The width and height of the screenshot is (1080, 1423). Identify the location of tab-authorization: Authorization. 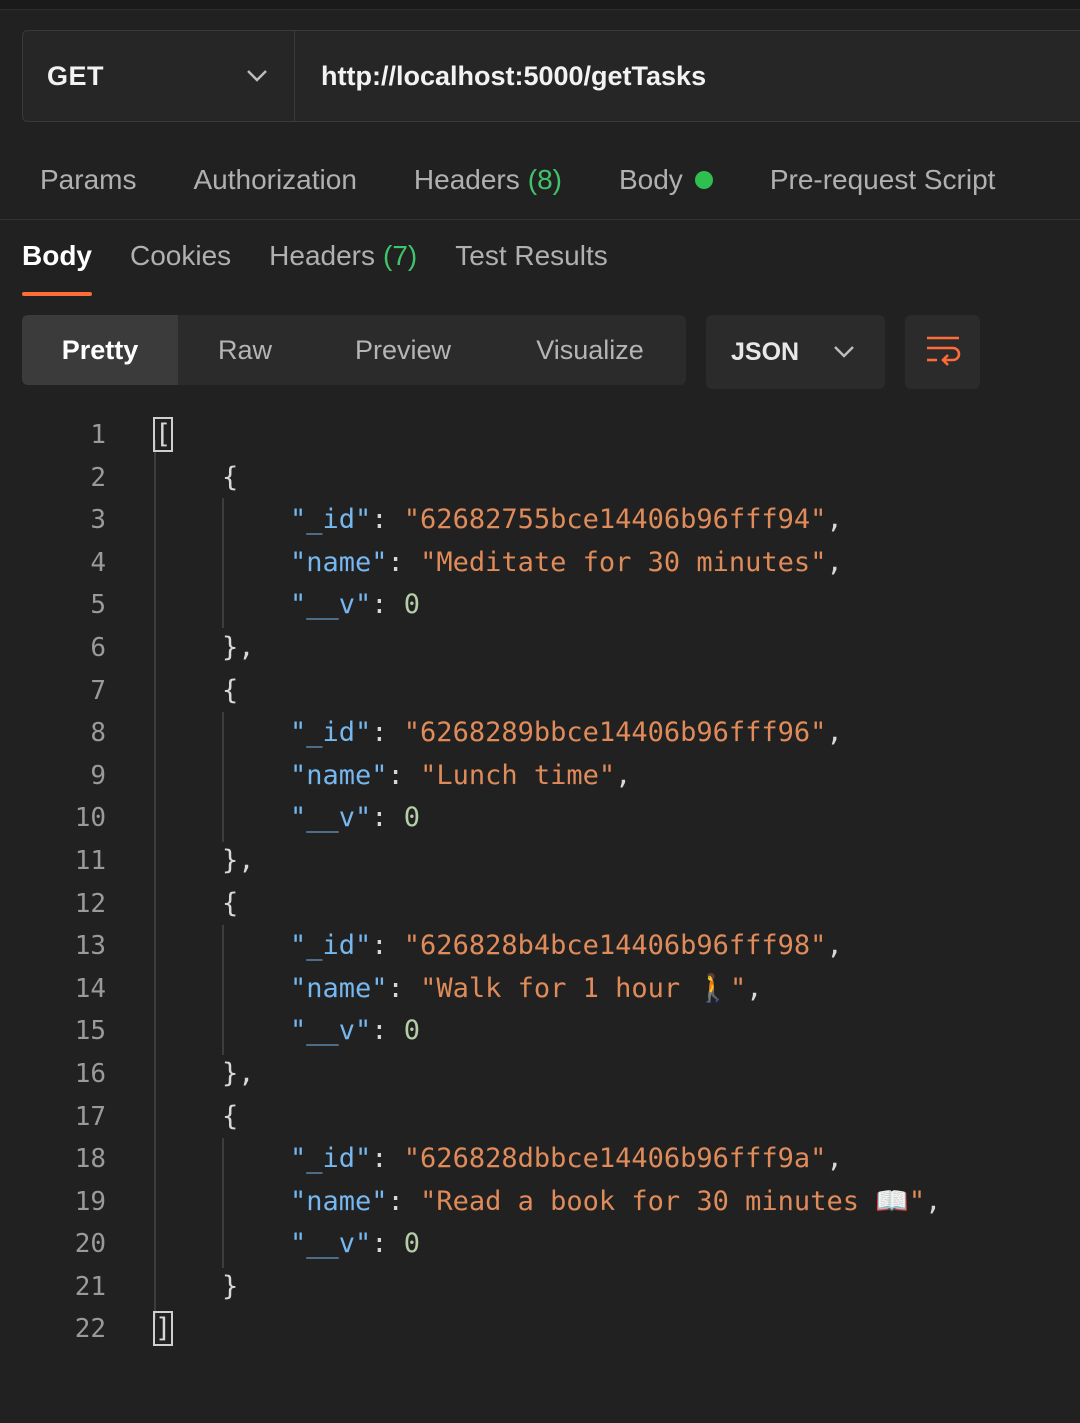
(274, 180).